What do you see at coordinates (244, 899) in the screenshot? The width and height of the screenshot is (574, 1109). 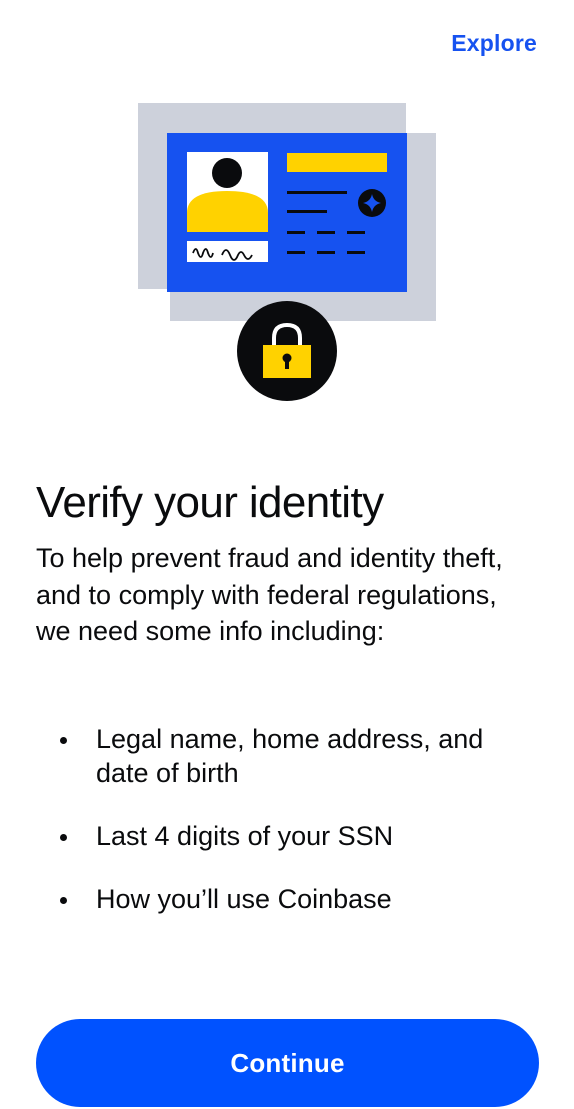 I see `requirement-text: How you’ll use Coinbase` at bounding box center [244, 899].